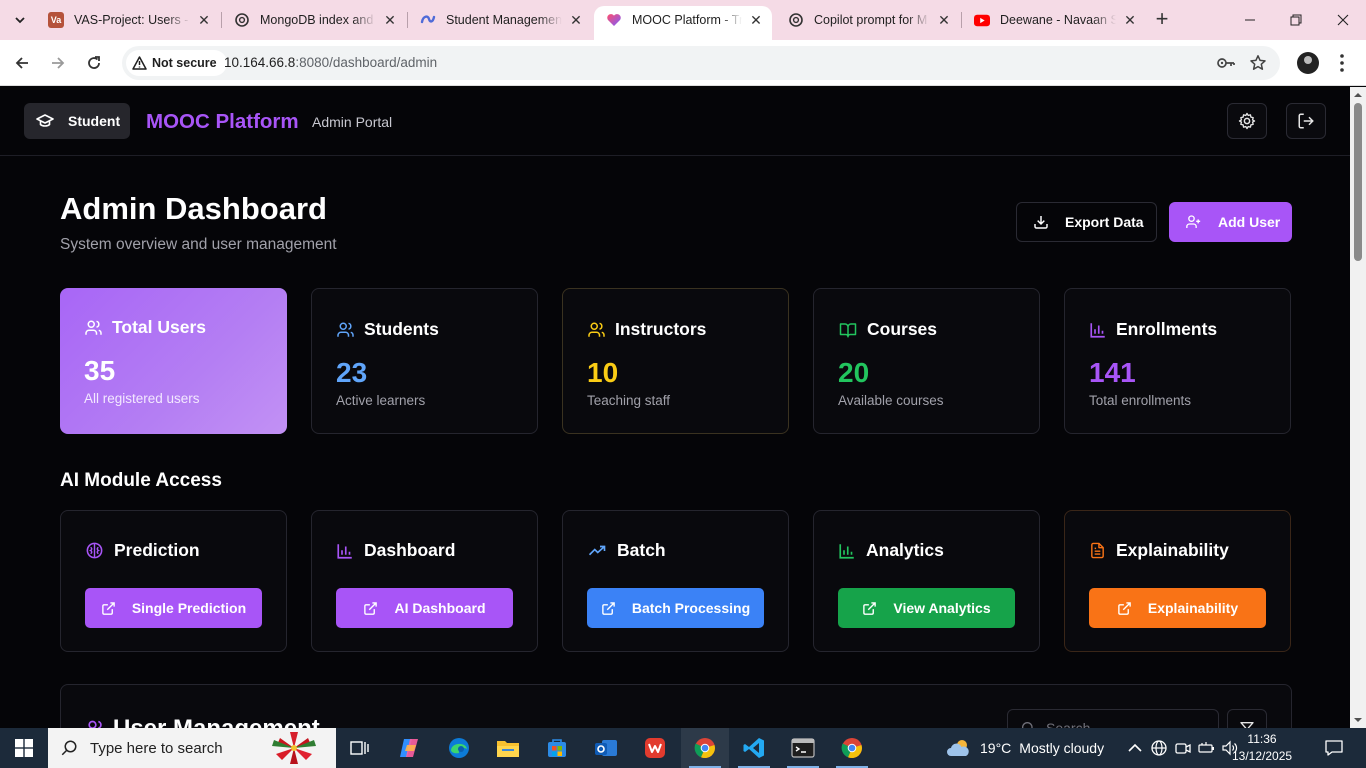 This screenshot has width=1366, height=768. What do you see at coordinates (360, 748) in the screenshot?
I see `task-view-button` at bounding box center [360, 748].